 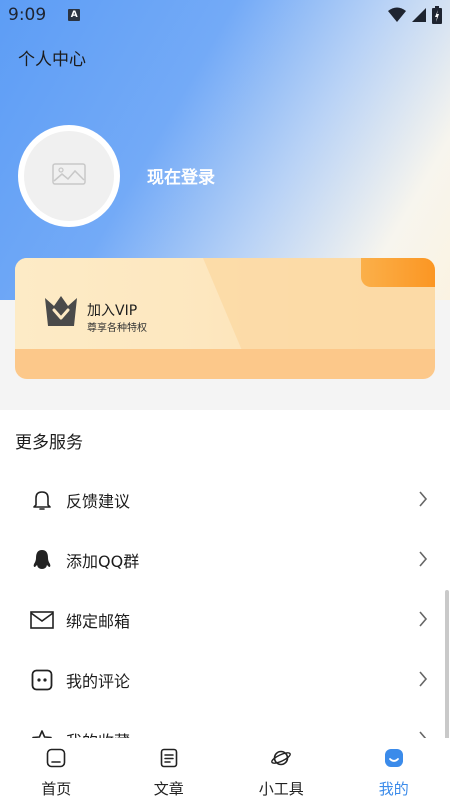 What do you see at coordinates (117, 328) in the screenshot?
I see `vip-subtitle: 尊享各种特权` at bounding box center [117, 328].